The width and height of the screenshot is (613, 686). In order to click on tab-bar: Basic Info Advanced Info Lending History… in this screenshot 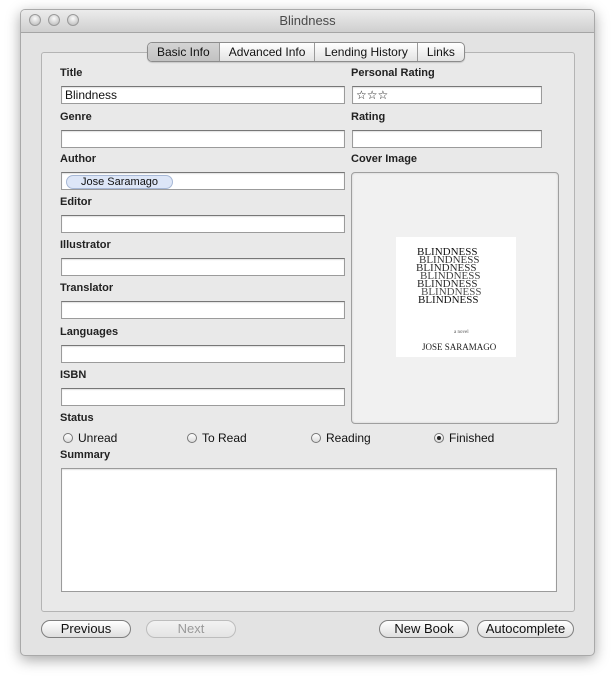, I will do `click(306, 52)`.